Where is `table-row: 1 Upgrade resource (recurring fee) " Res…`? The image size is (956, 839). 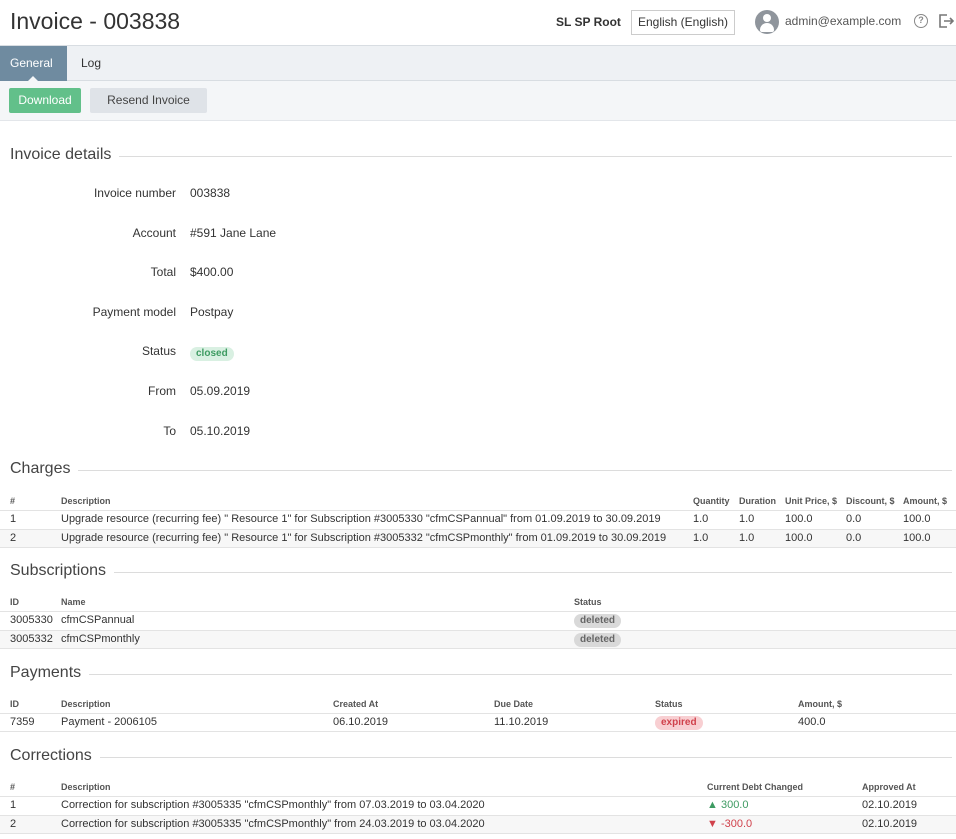 table-row: 1 Upgrade resource (recurring fee) " Res… is located at coordinates (478, 519).